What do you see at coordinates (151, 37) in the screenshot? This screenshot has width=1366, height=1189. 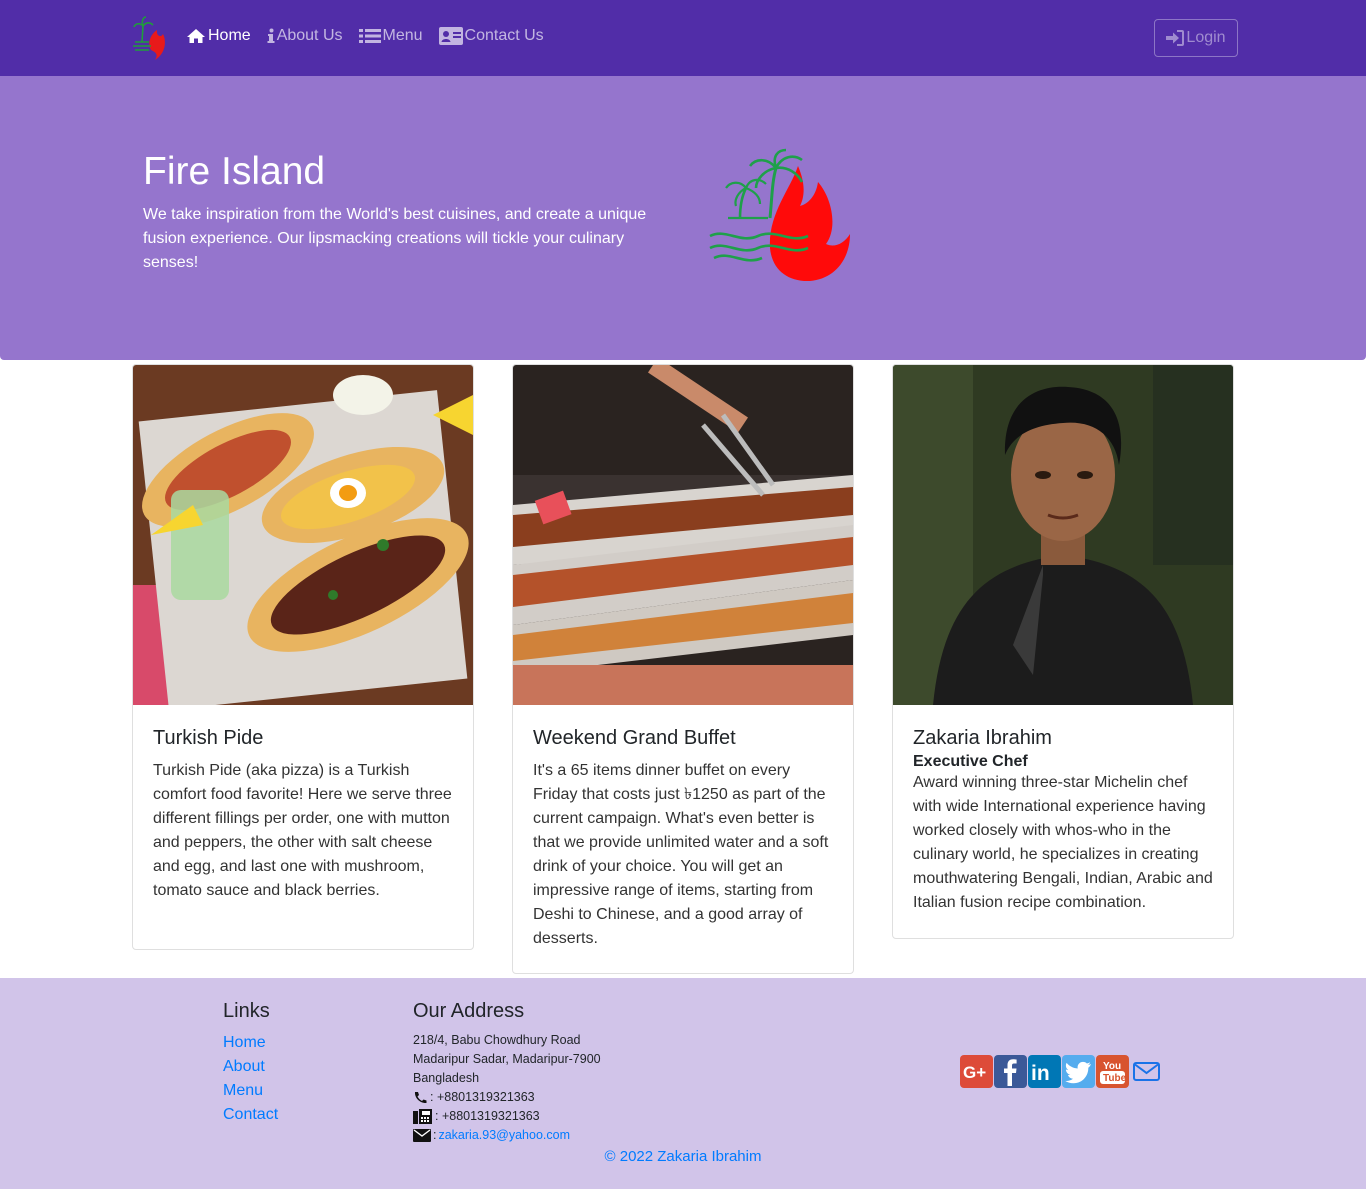 I see `brand-logo` at bounding box center [151, 37].